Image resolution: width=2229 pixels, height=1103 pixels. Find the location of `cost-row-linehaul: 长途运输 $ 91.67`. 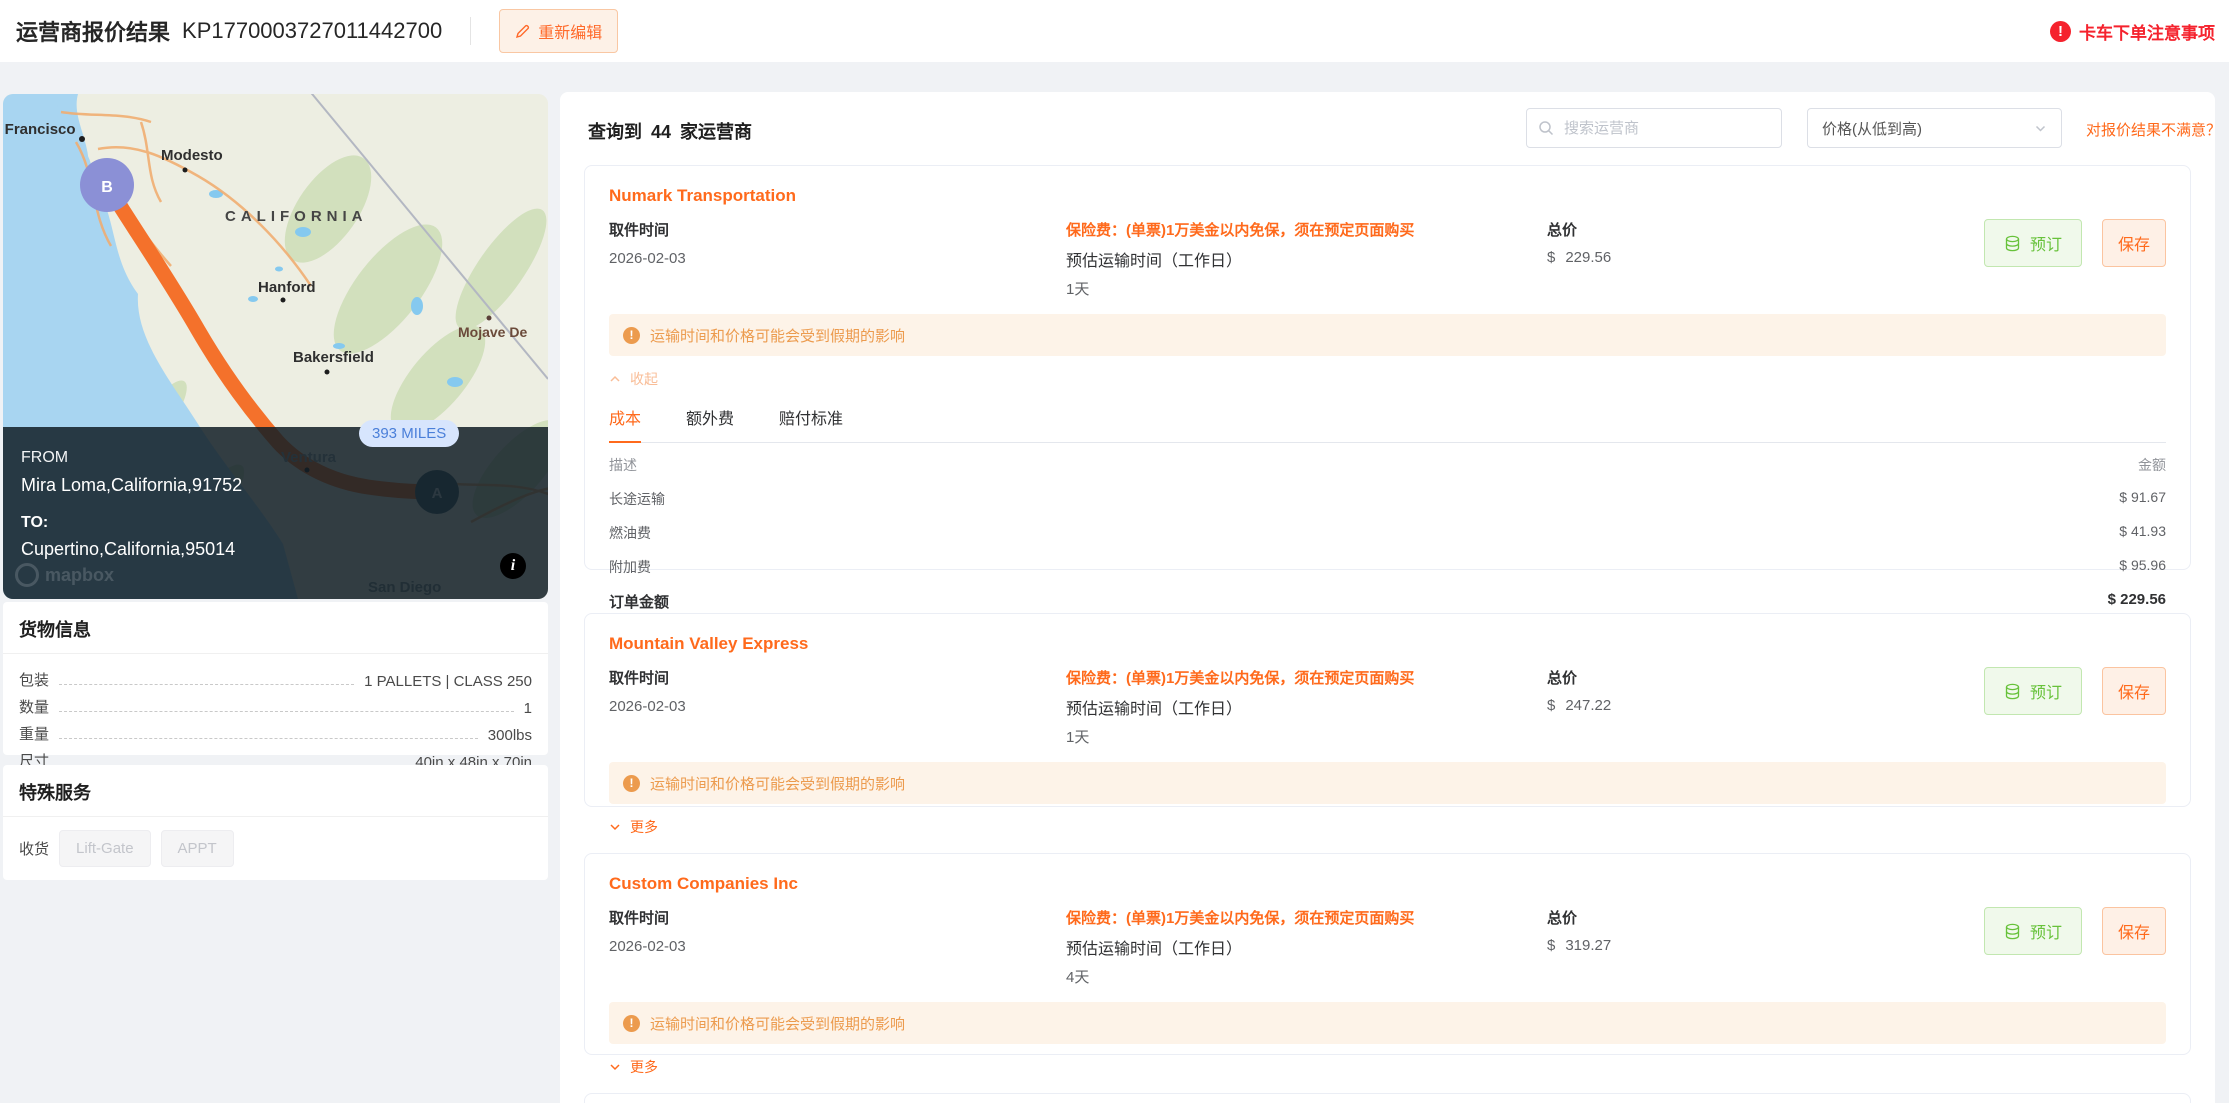

cost-row-linehaul: 长途运输 $ 91.67 is located at coordinates (1387, 498).